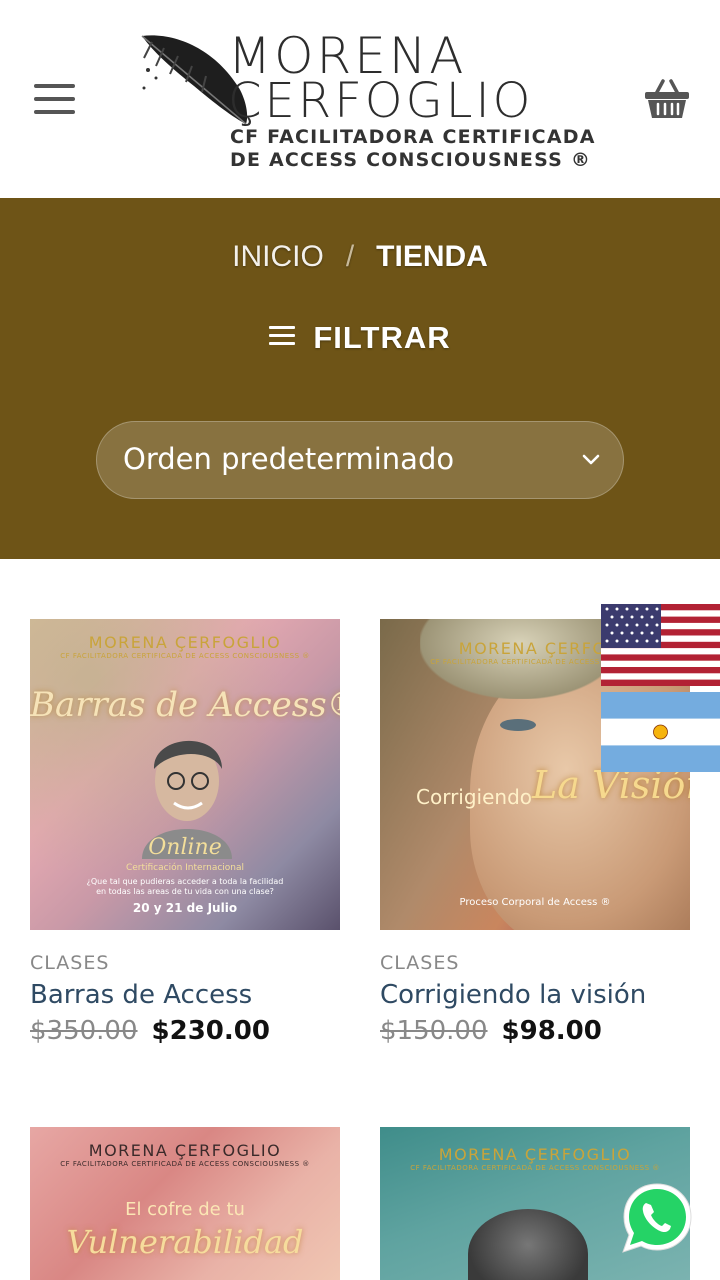 The width and height of the screenshot is (720, 1280). Describe the element at coordinates (289, 459) in the screenshot. I see `sort-selected-value: Orden predeterminado` at that location.